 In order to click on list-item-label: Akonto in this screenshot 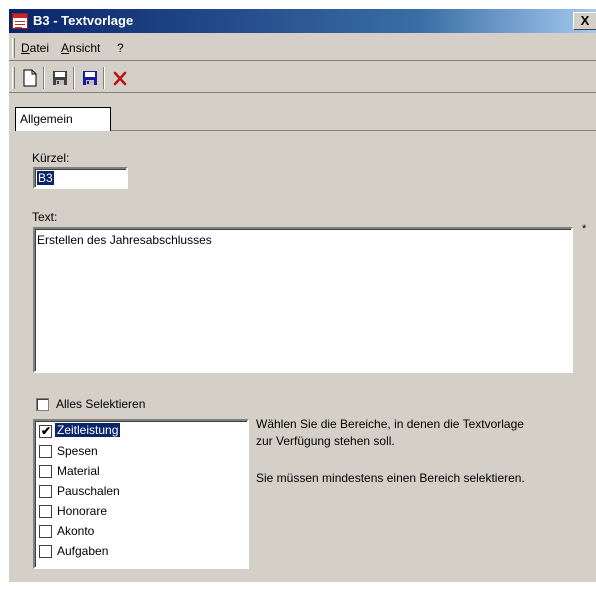, I will do `click(76, 531)`.